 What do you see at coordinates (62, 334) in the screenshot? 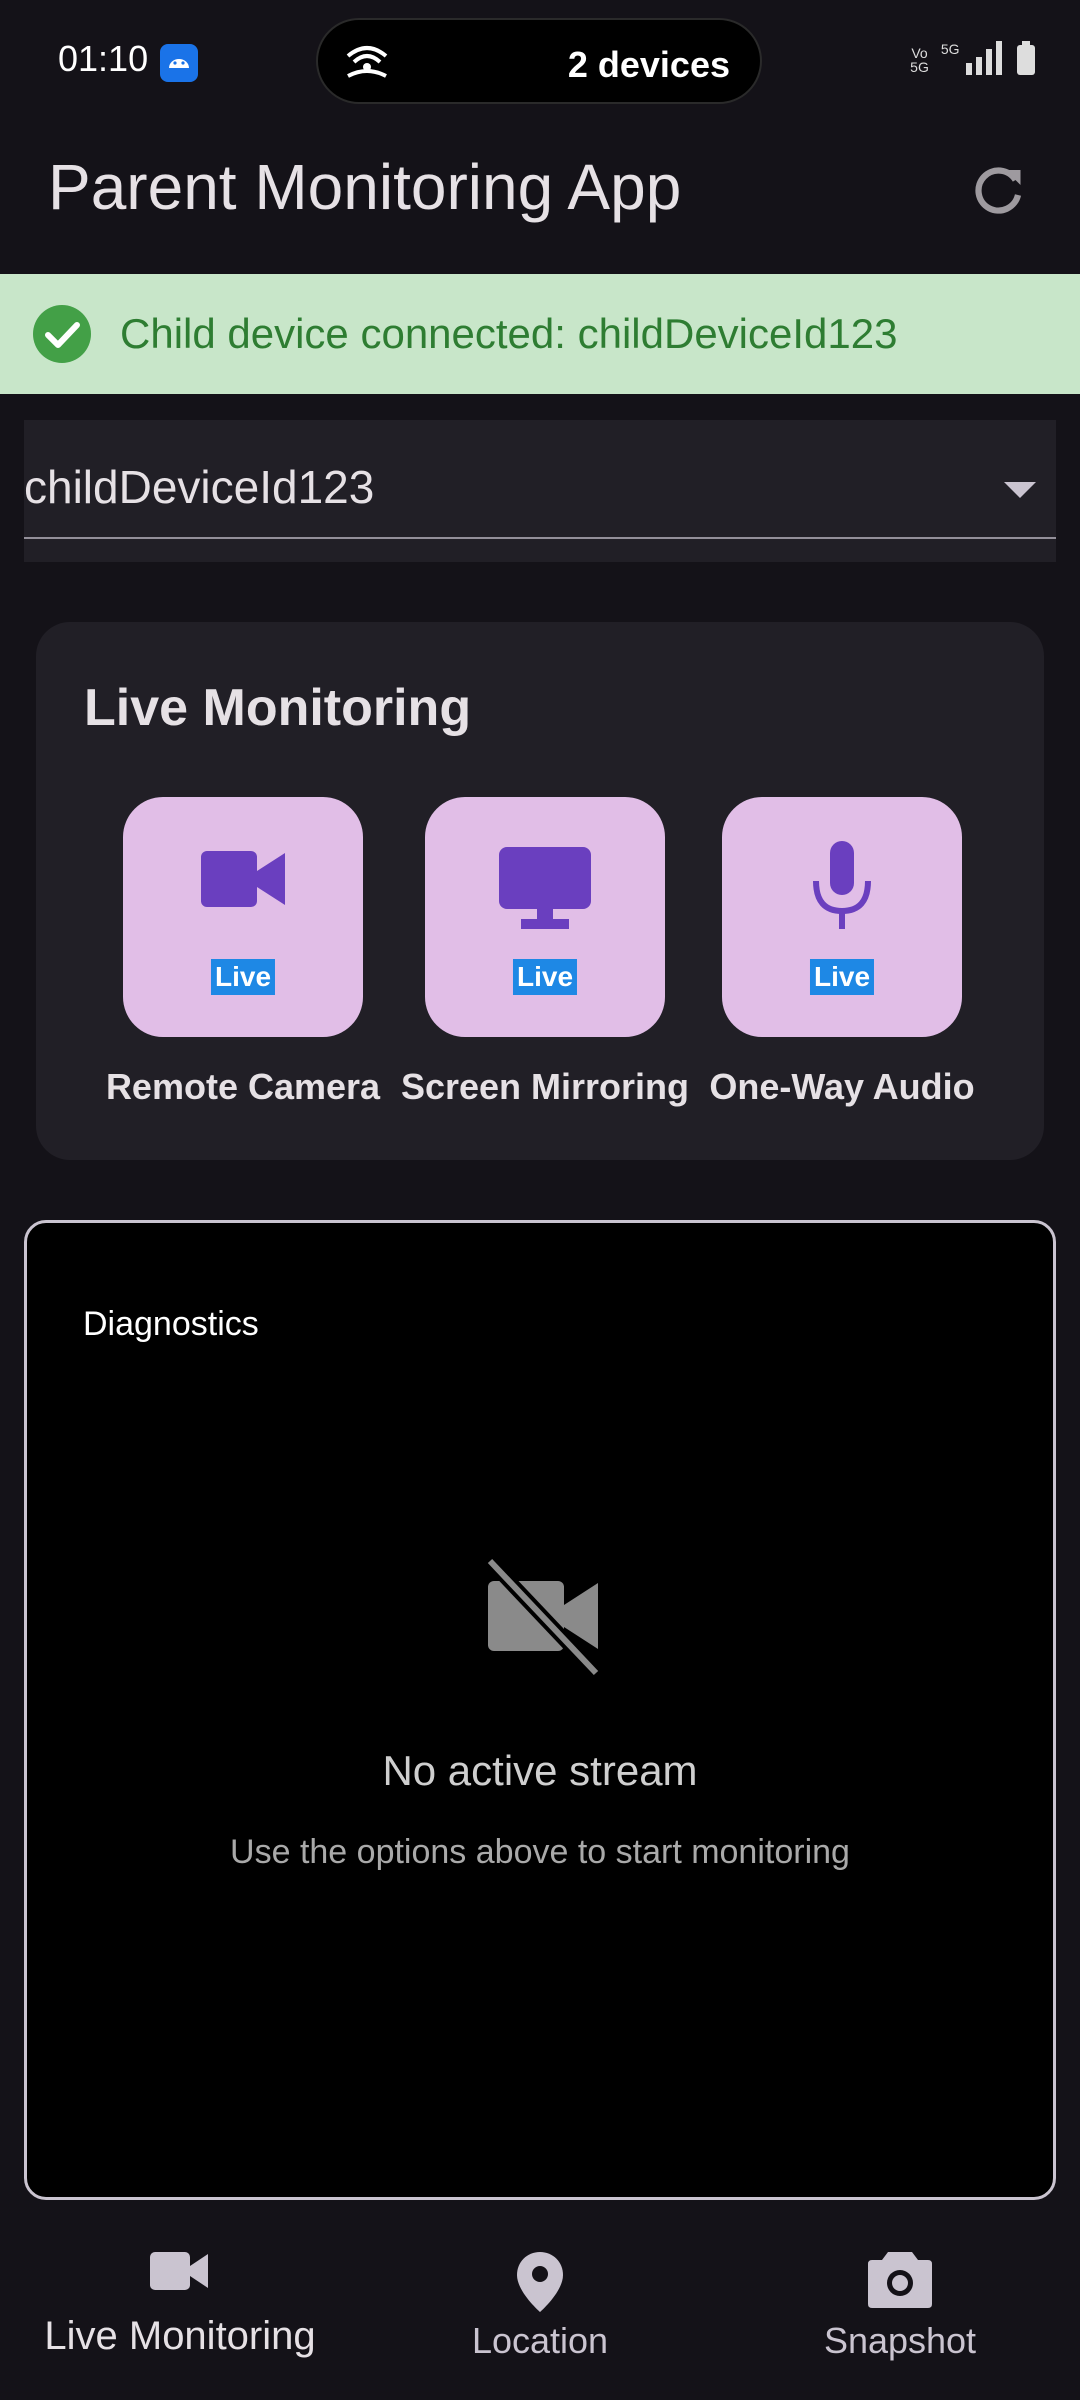
I see `check-circle-icon` at bounding box center [62, 334].